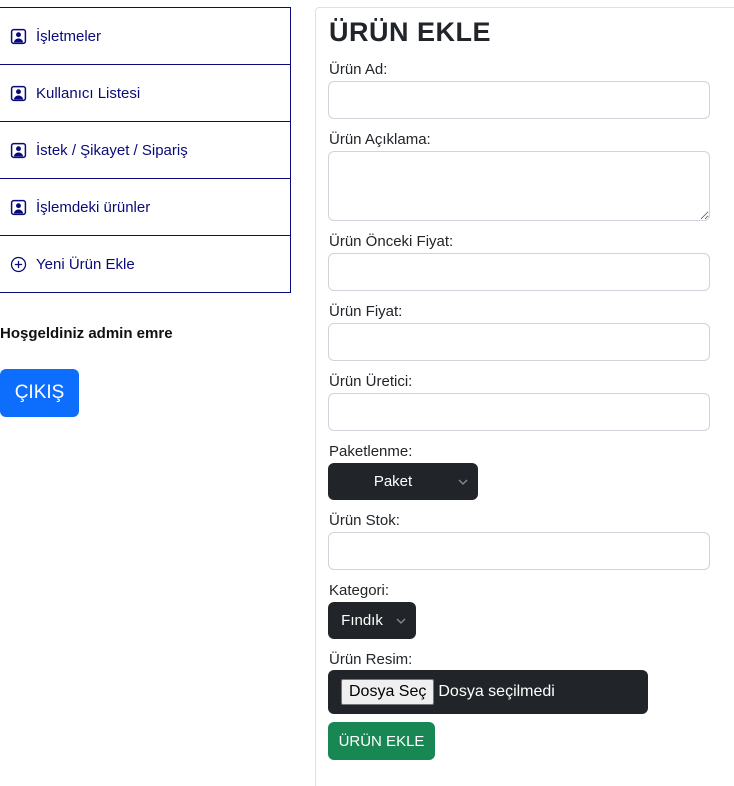  I want to click on category-select: Fındık, so click(372, 620).